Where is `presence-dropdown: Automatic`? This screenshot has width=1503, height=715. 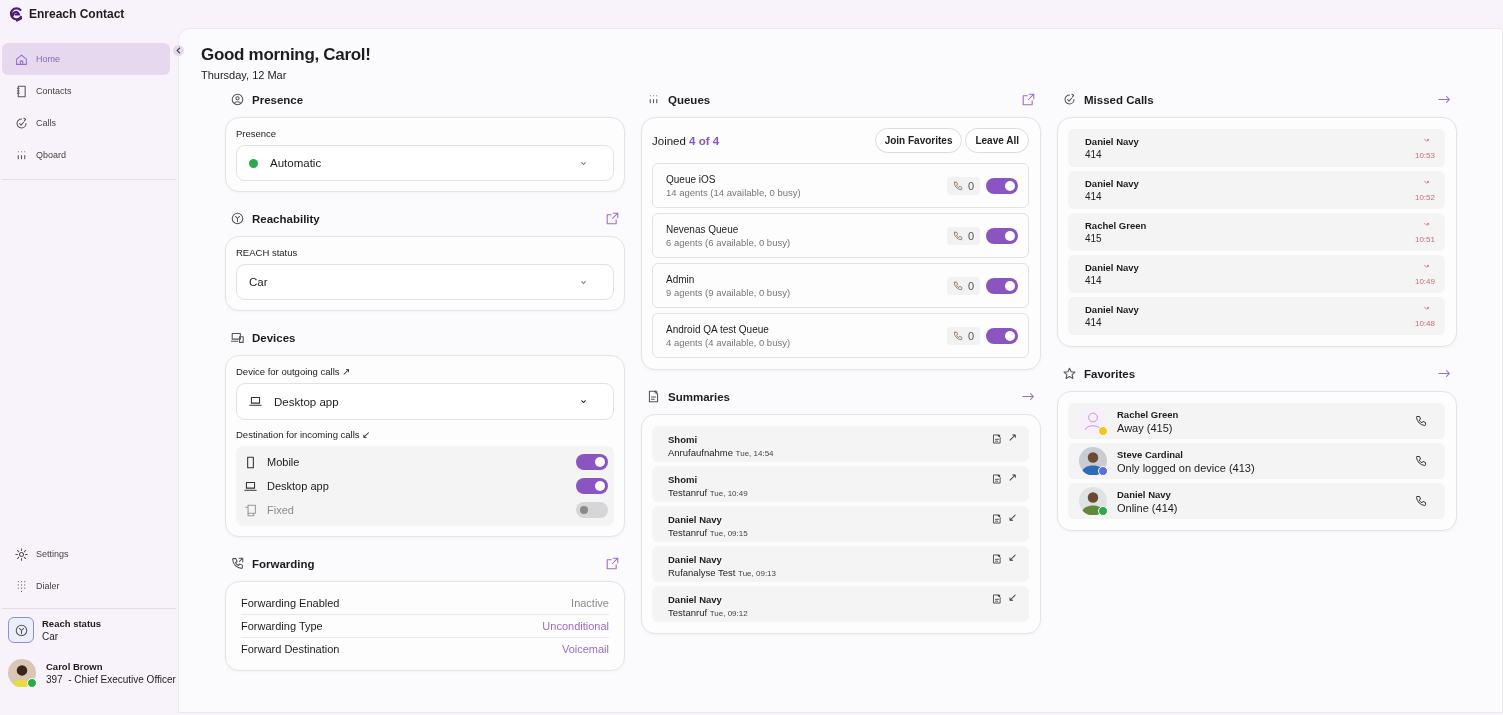
presence-dropdown: Automatic is located at coordinates (425, 163).